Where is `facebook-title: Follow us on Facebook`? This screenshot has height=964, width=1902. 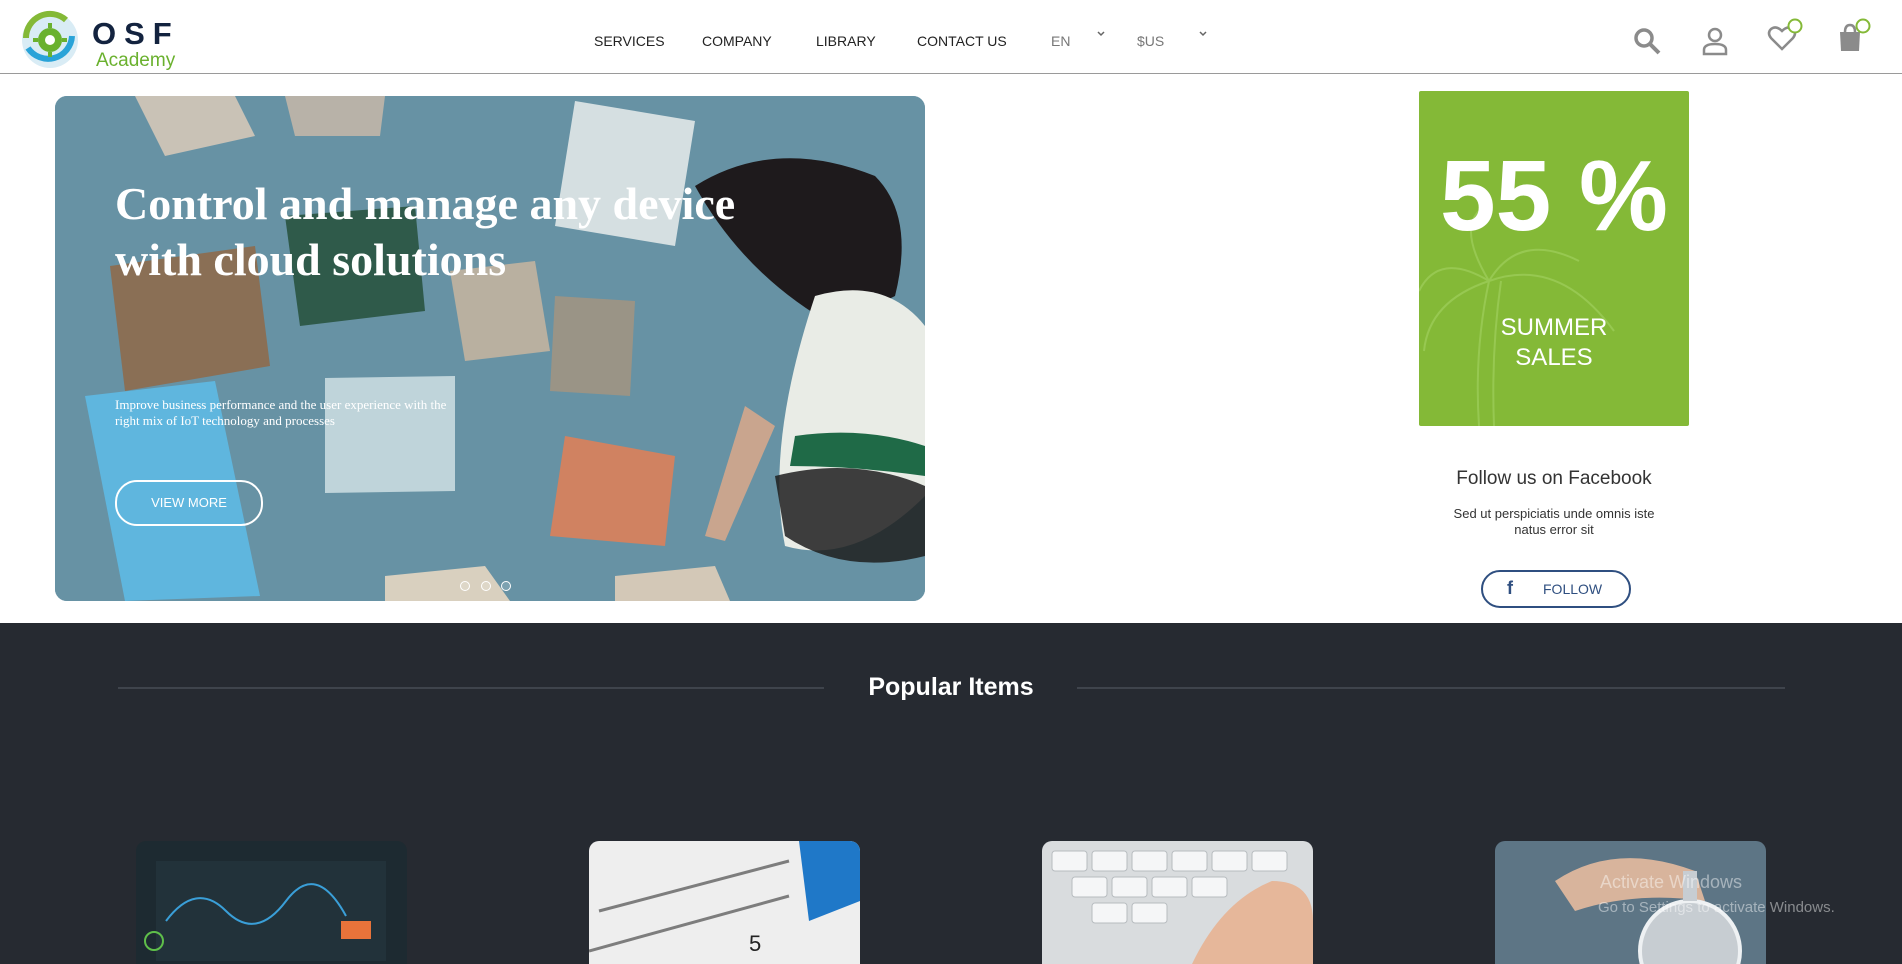
facebook-title: Follow us on Facebook is located at coordinates (1554, 478).